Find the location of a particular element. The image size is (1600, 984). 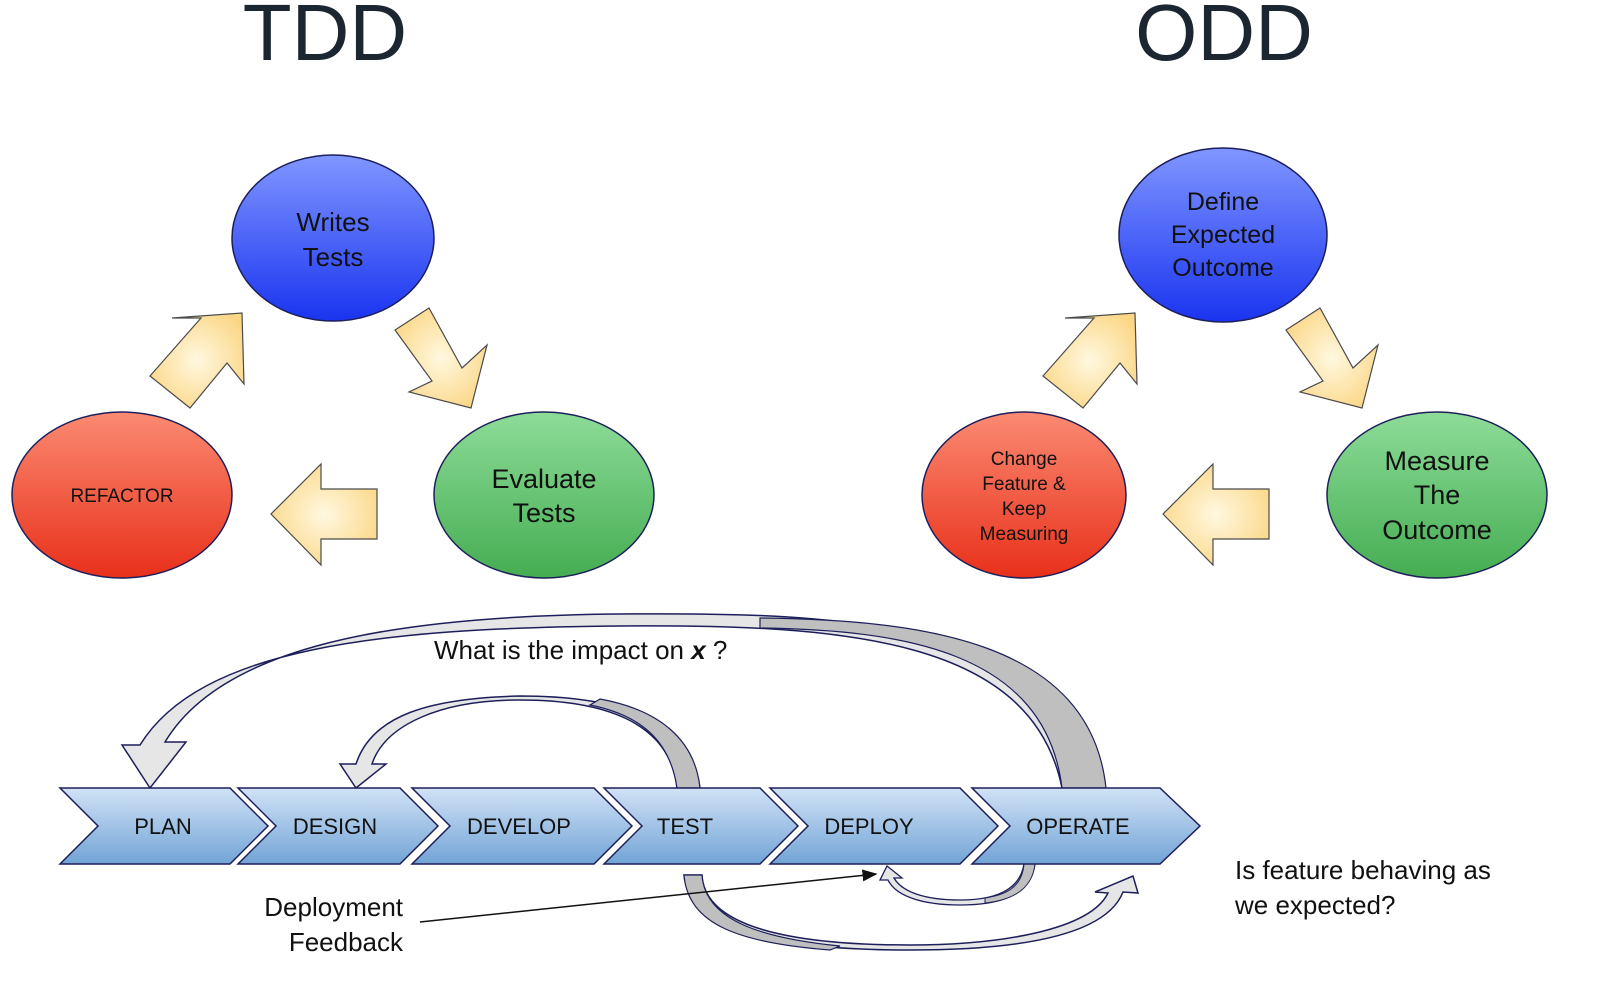

node-refactor: REFACTOR is located at coordinates (122, 495).